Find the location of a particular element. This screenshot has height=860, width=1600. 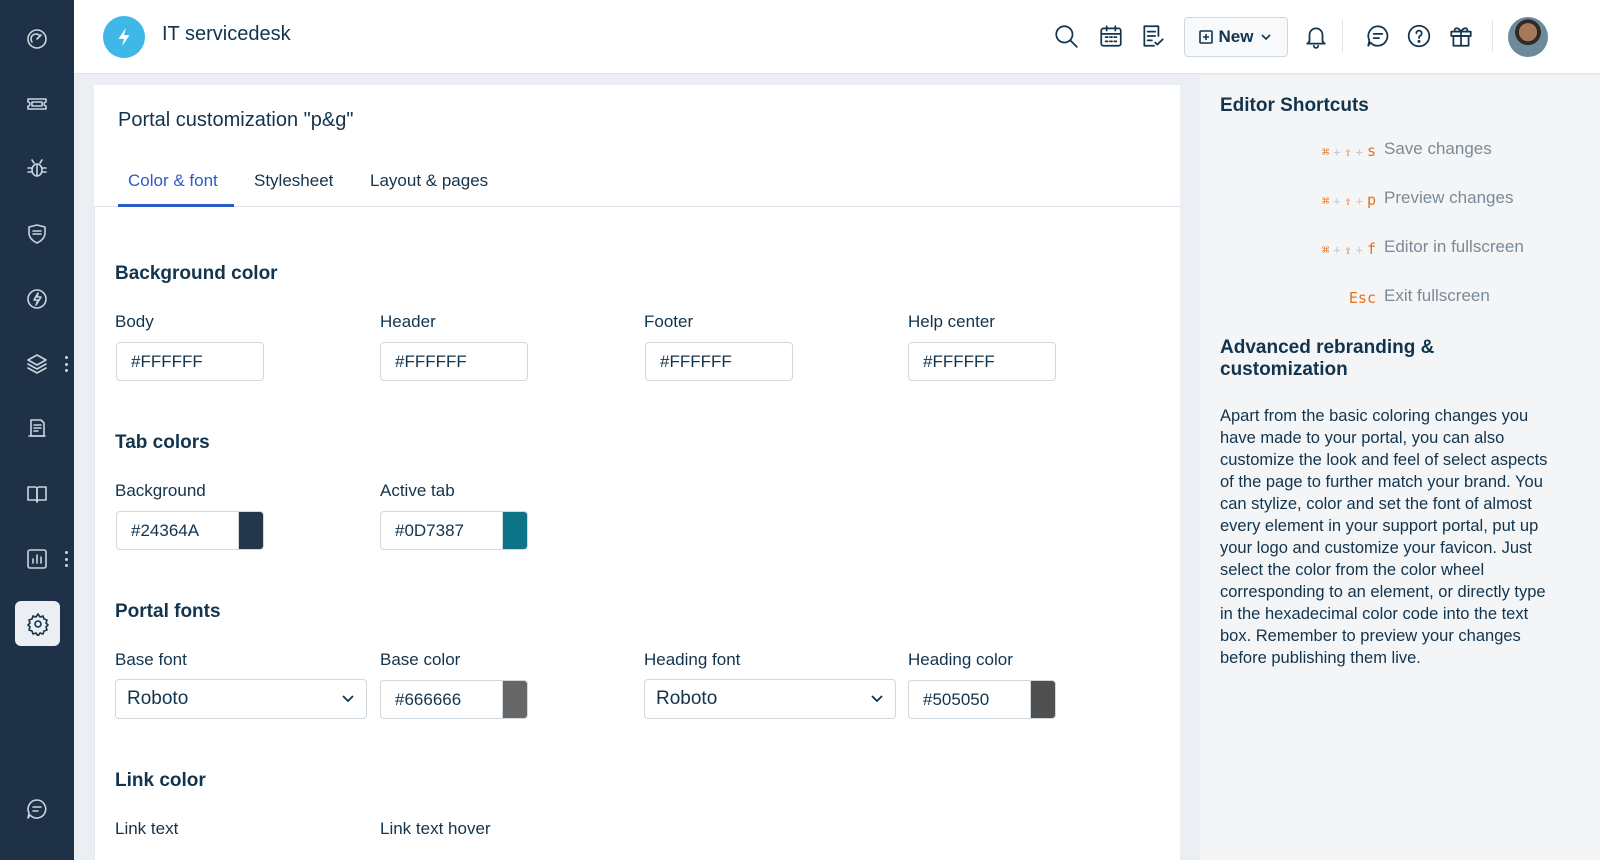

body-color-input: #FFFFFF is located at coordinates (190, 361).